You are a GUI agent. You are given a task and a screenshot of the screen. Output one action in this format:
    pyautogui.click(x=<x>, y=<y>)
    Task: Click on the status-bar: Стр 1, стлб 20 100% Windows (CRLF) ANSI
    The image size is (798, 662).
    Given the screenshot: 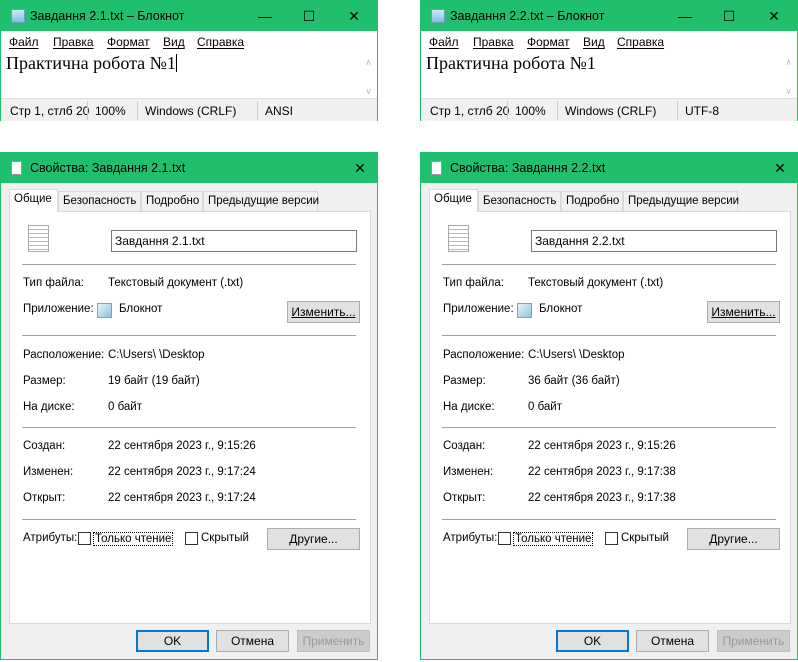 What is the action you would take?
    pyautogui.click(x=189, y=109)
    